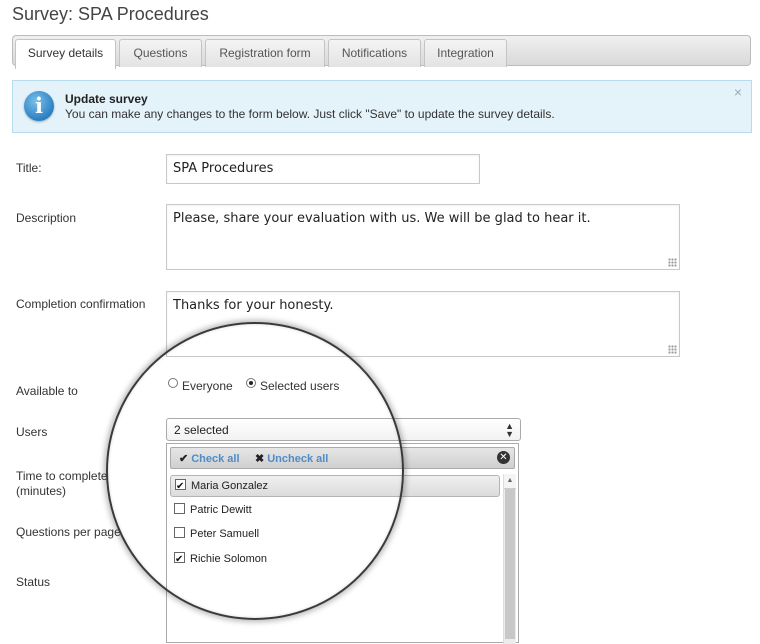 This screenshot has height=644, width=760. I want to click on user-option-peter: Peter Samuell, so click(335, 535).